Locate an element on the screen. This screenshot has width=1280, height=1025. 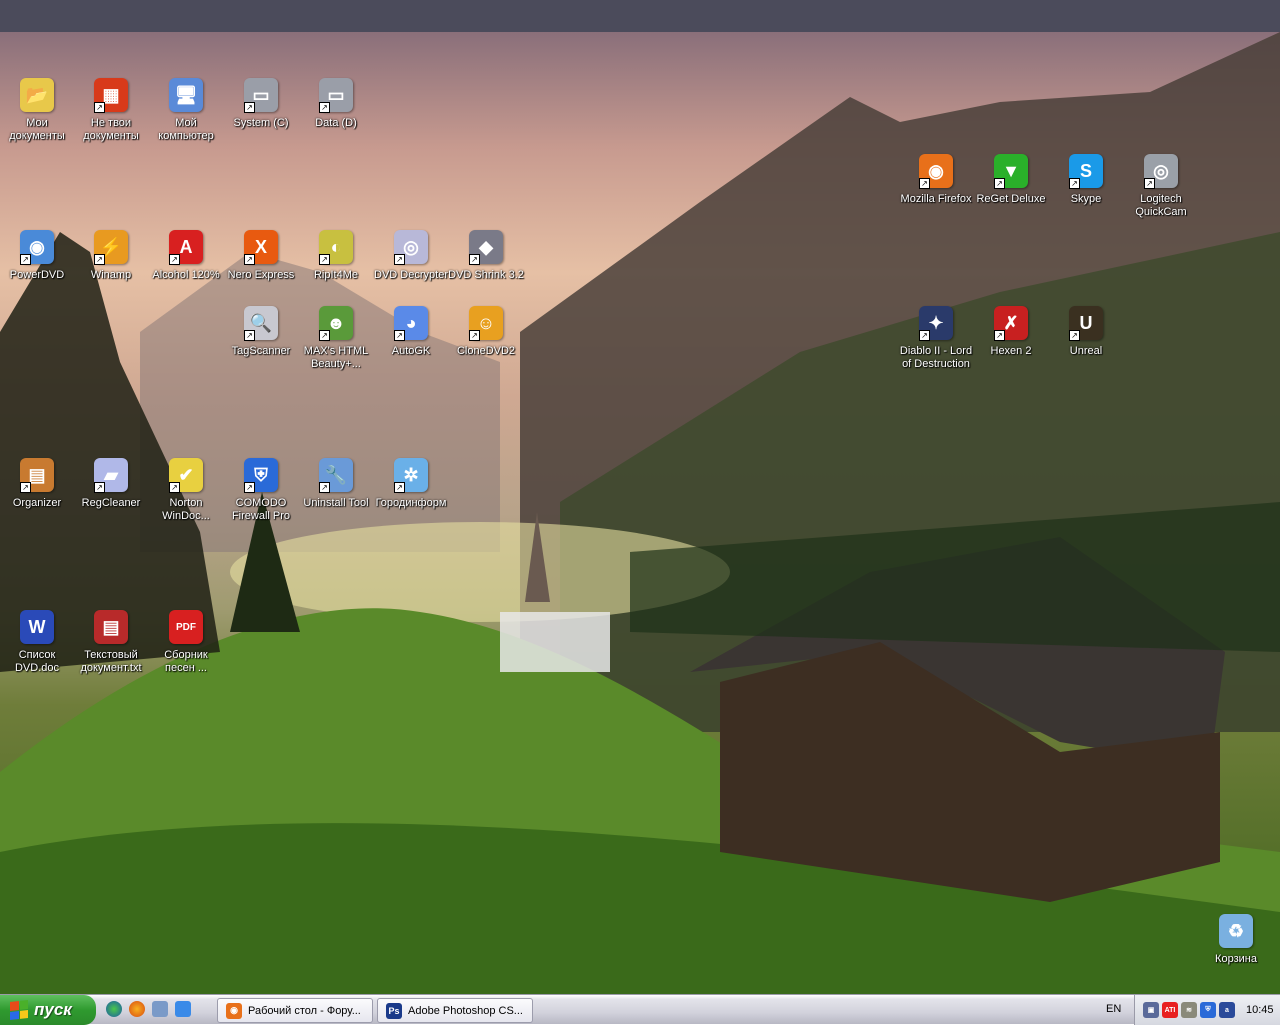
desktop-icon: ▰ ↗ RegCleaner is located at coordinates (111, 484).